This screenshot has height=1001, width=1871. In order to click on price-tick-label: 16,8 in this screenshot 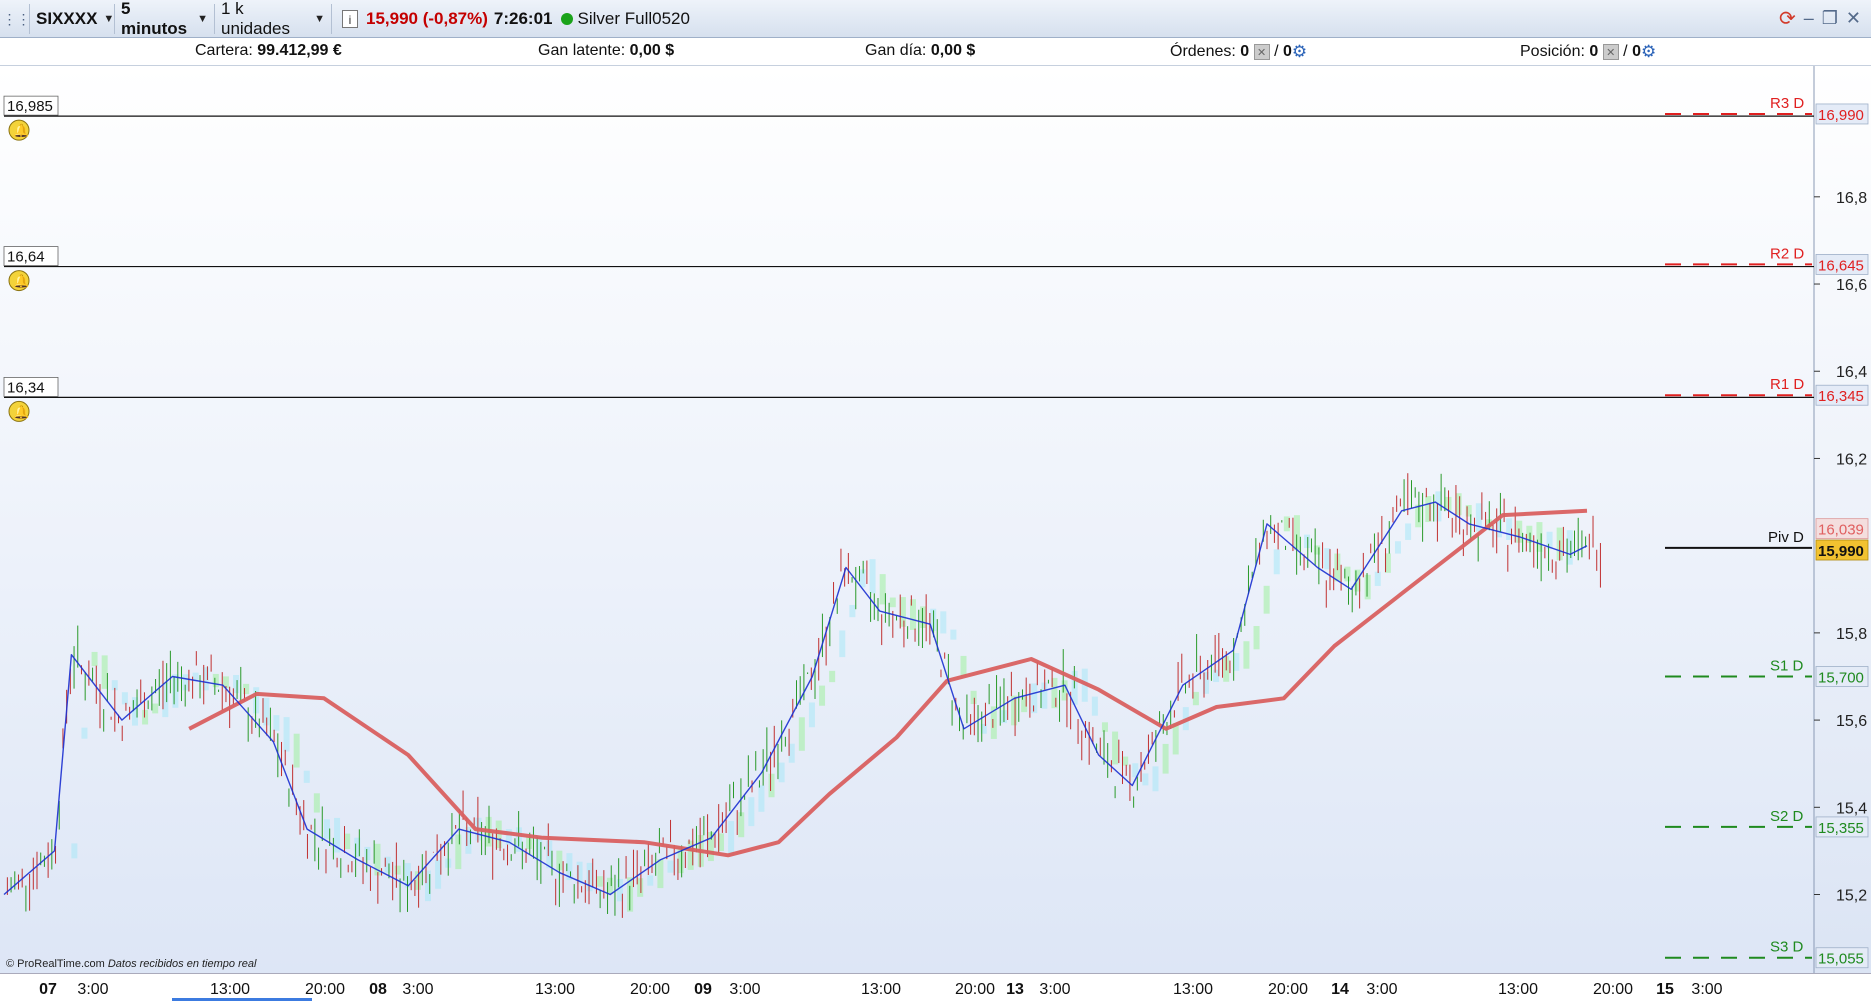, I will do `click(1851, 198)`.